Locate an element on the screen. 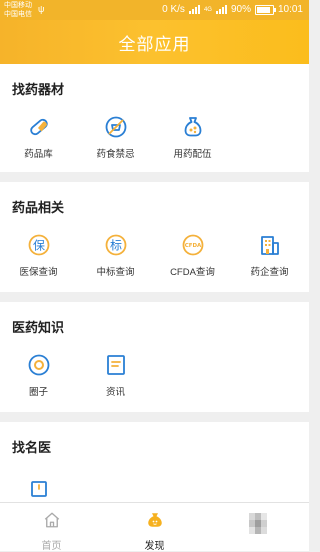  app-grid: 药品库 药食禁忌 用药配伍 is located at coordinates (154, 136).